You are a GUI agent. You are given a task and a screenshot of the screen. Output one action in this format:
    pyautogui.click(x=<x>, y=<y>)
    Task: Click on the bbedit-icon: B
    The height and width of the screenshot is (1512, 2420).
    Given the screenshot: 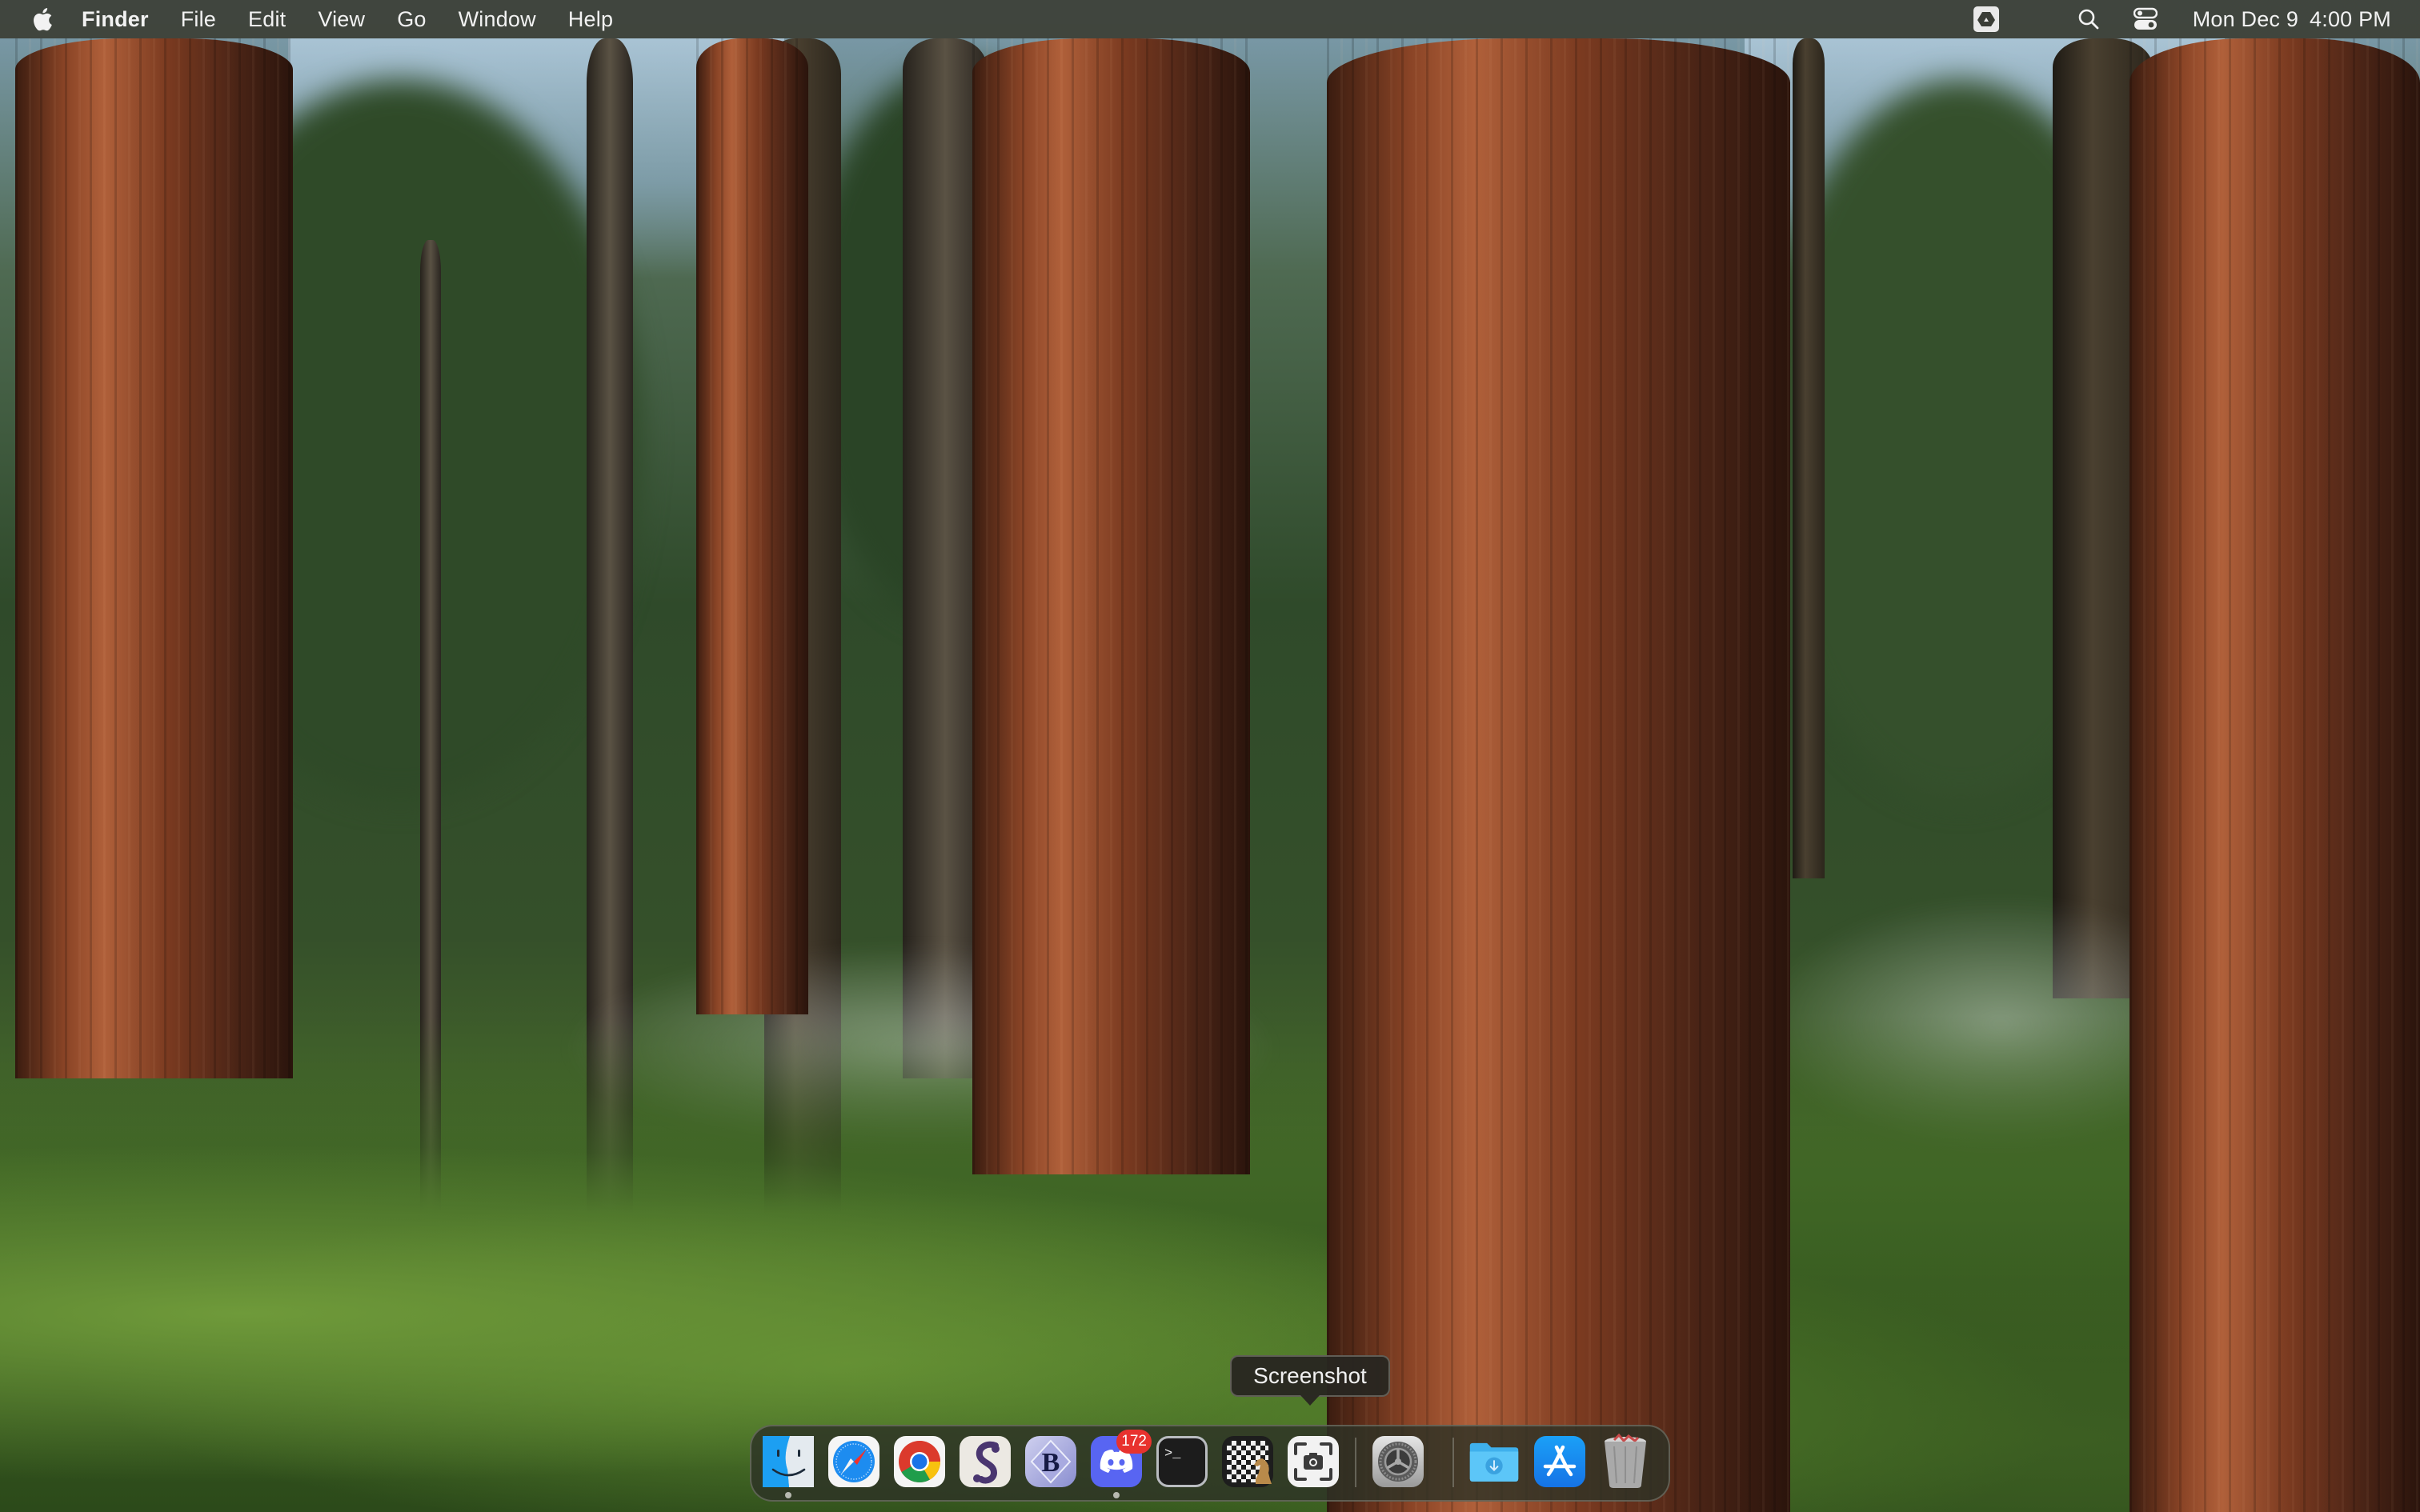 What is the action you would take?
    pyautogui.click(x=1051, y=1461)
    